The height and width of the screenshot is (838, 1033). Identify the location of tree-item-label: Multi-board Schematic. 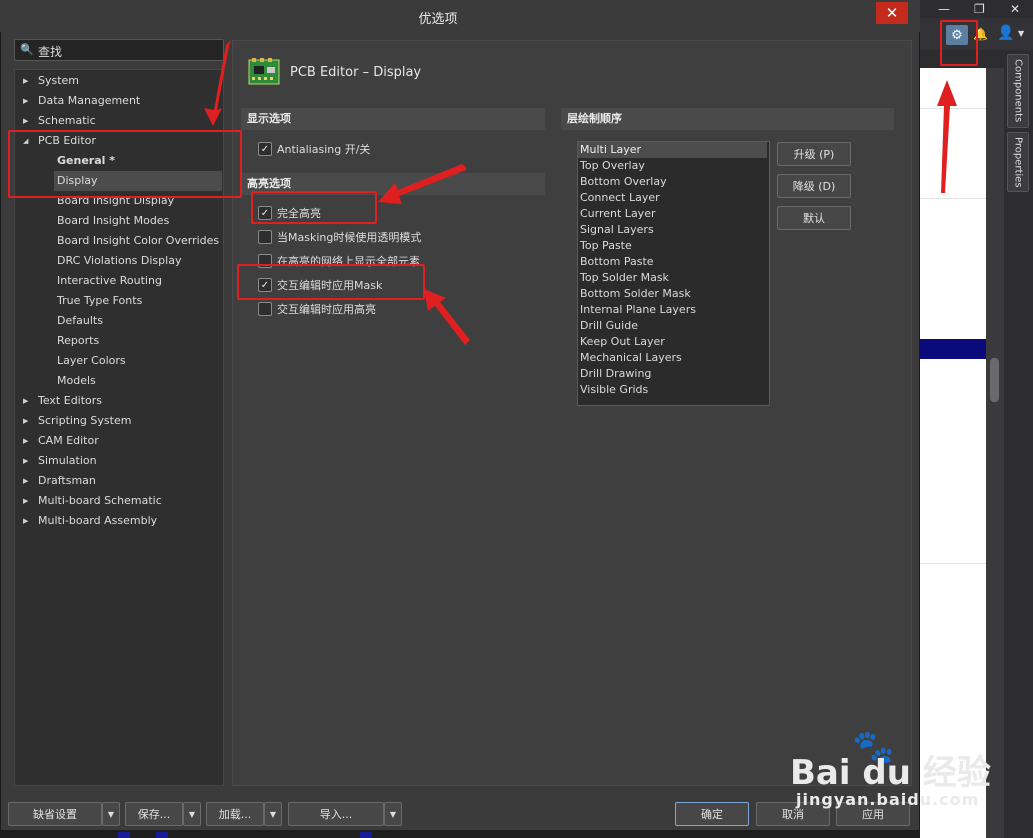
(100, 500).